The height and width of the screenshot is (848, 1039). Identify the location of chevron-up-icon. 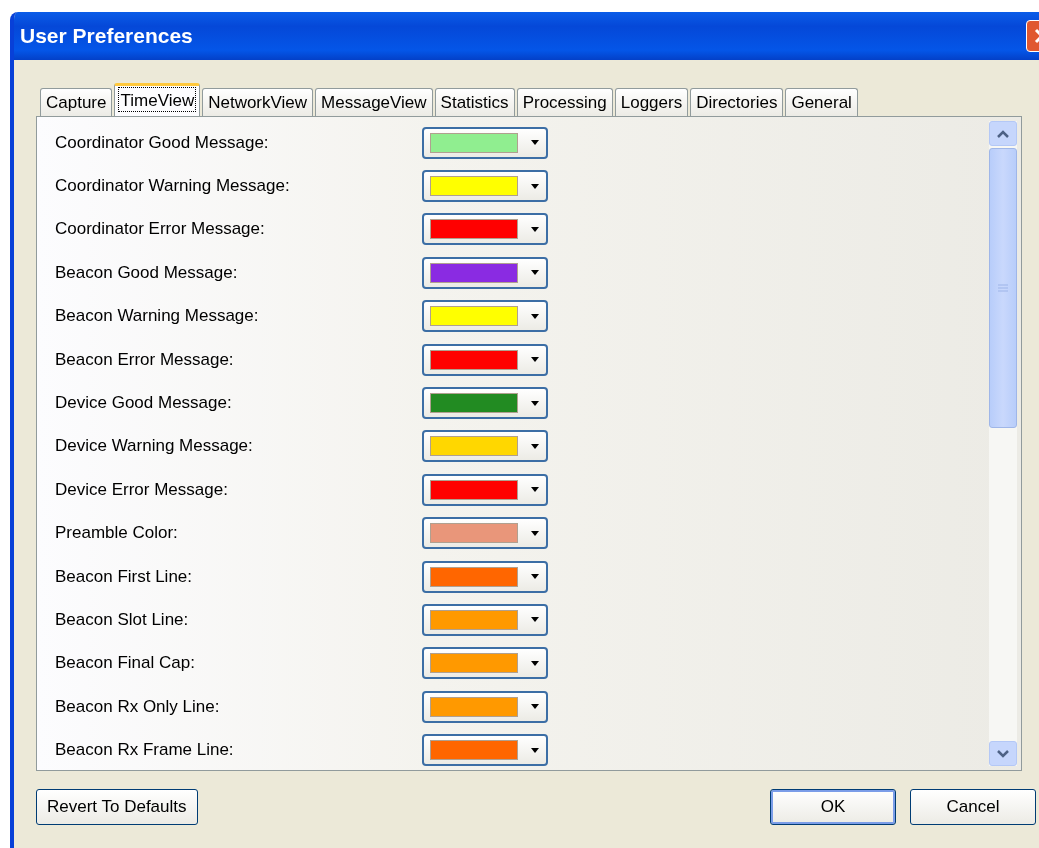
(1003, 133).